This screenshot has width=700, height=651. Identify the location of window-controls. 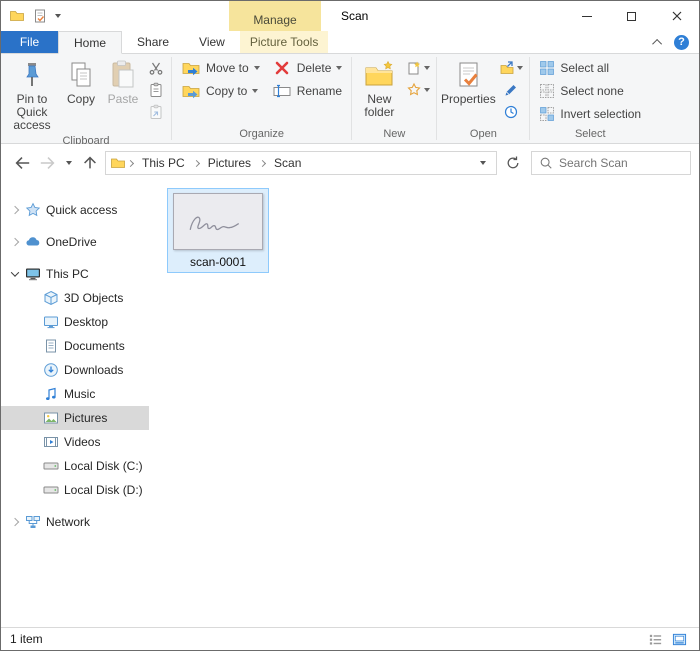
(631, 16).